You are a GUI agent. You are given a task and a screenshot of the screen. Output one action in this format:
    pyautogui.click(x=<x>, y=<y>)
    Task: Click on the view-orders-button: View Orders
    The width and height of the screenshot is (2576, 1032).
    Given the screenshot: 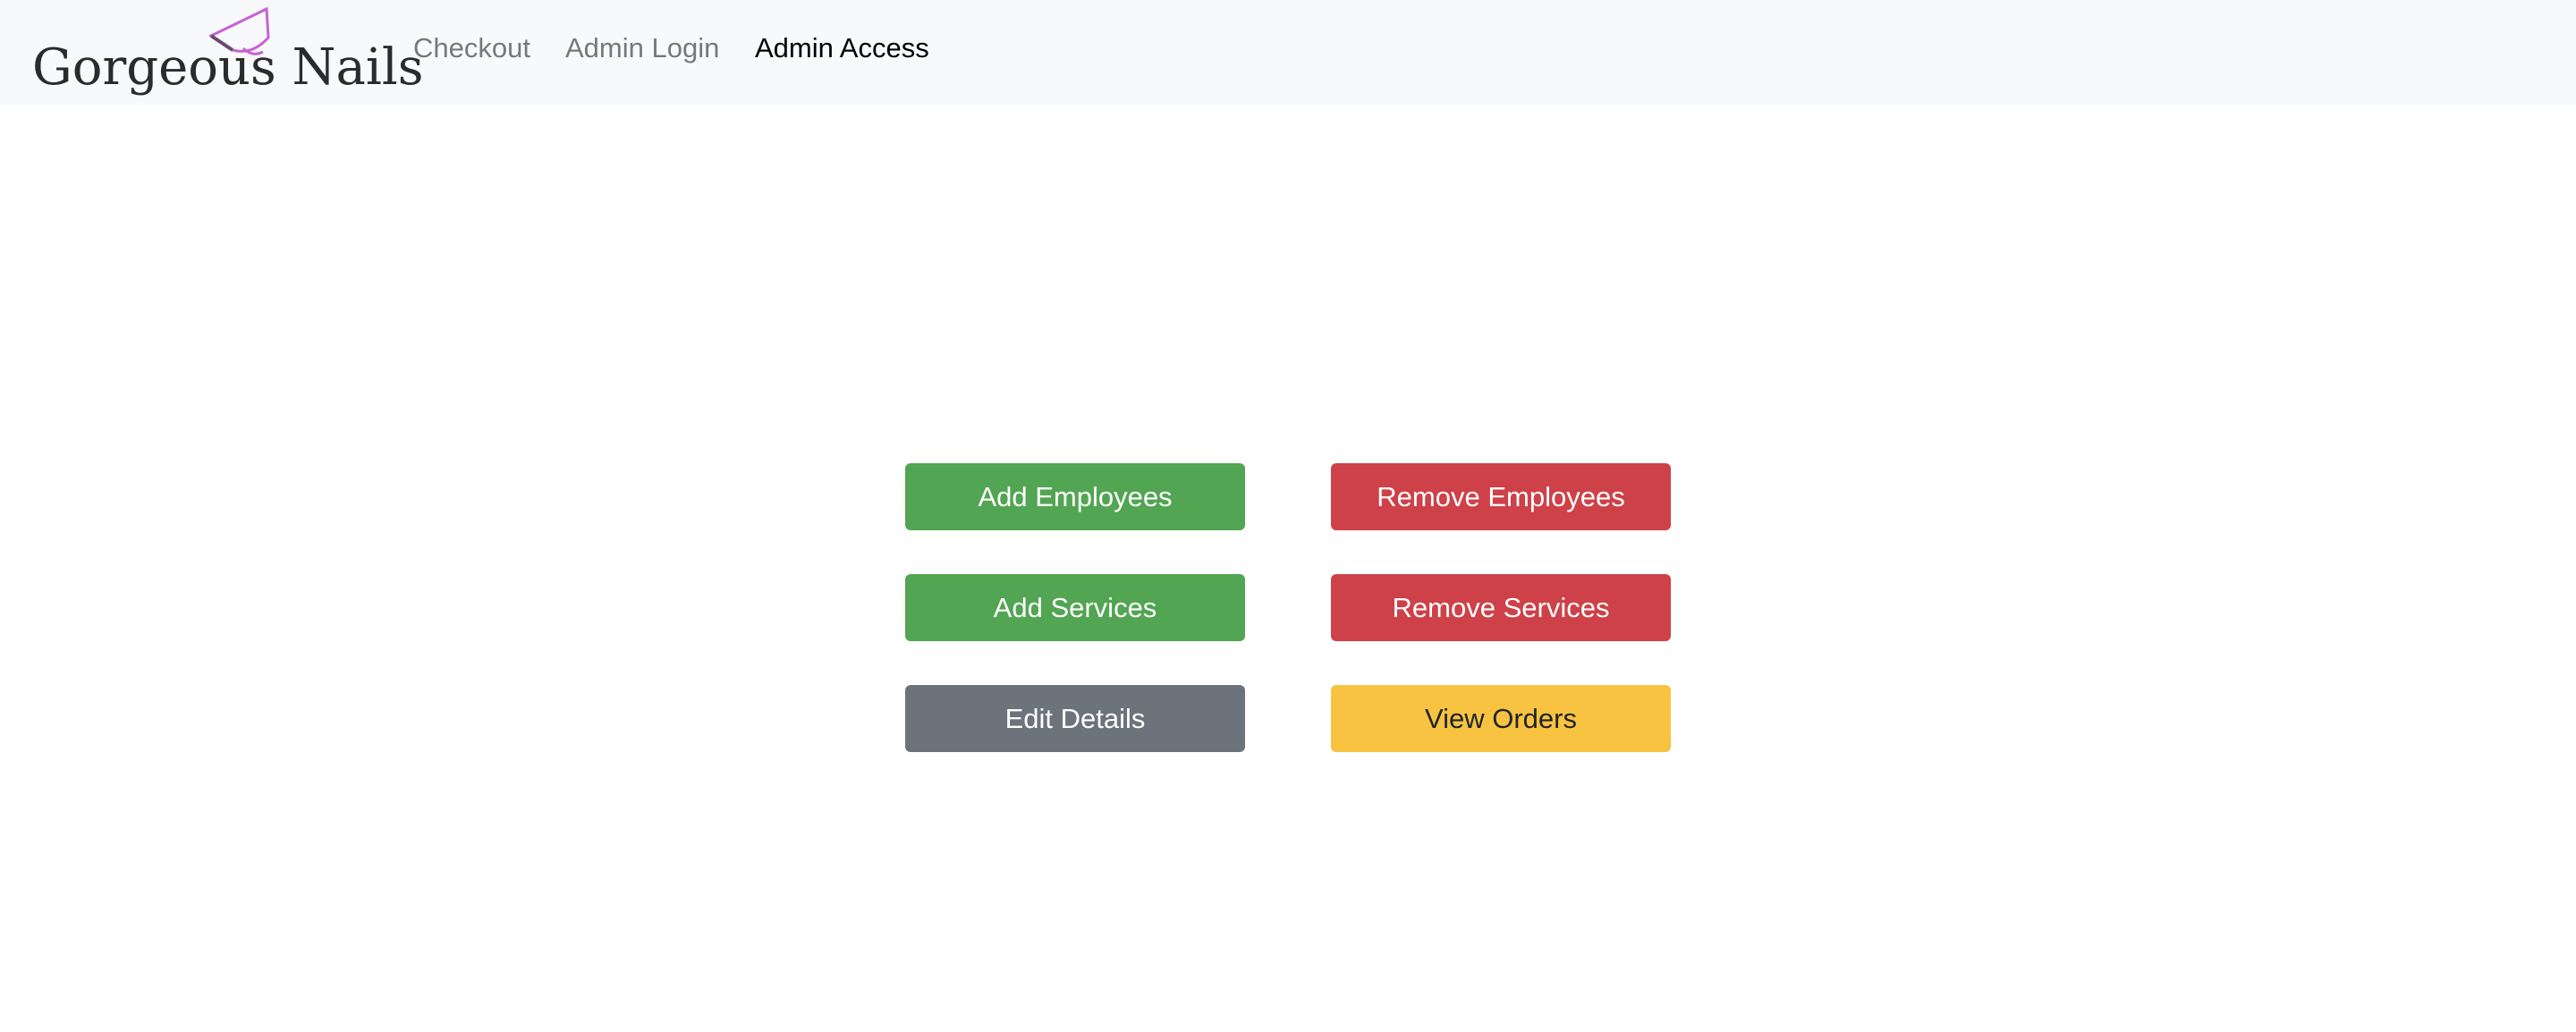 What is the action you would take?
    pyautogui.click(x=1501, y=718)
    